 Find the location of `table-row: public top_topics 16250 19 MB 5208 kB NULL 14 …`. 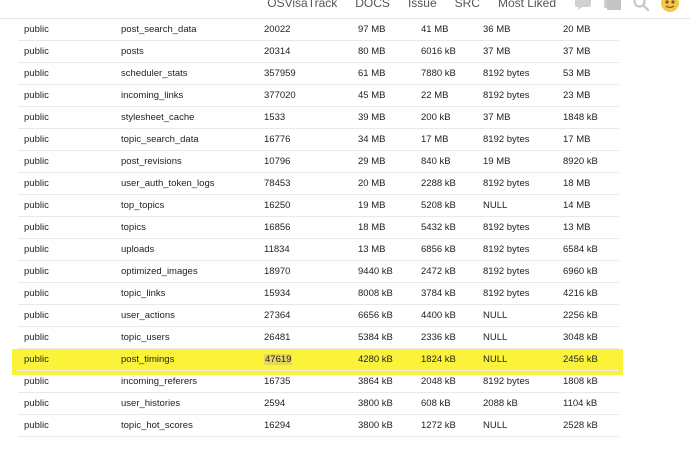

table-row: public top_topics 16250 19 MB 5208 kB NULL 14 … is located at coordinates (318, 205).